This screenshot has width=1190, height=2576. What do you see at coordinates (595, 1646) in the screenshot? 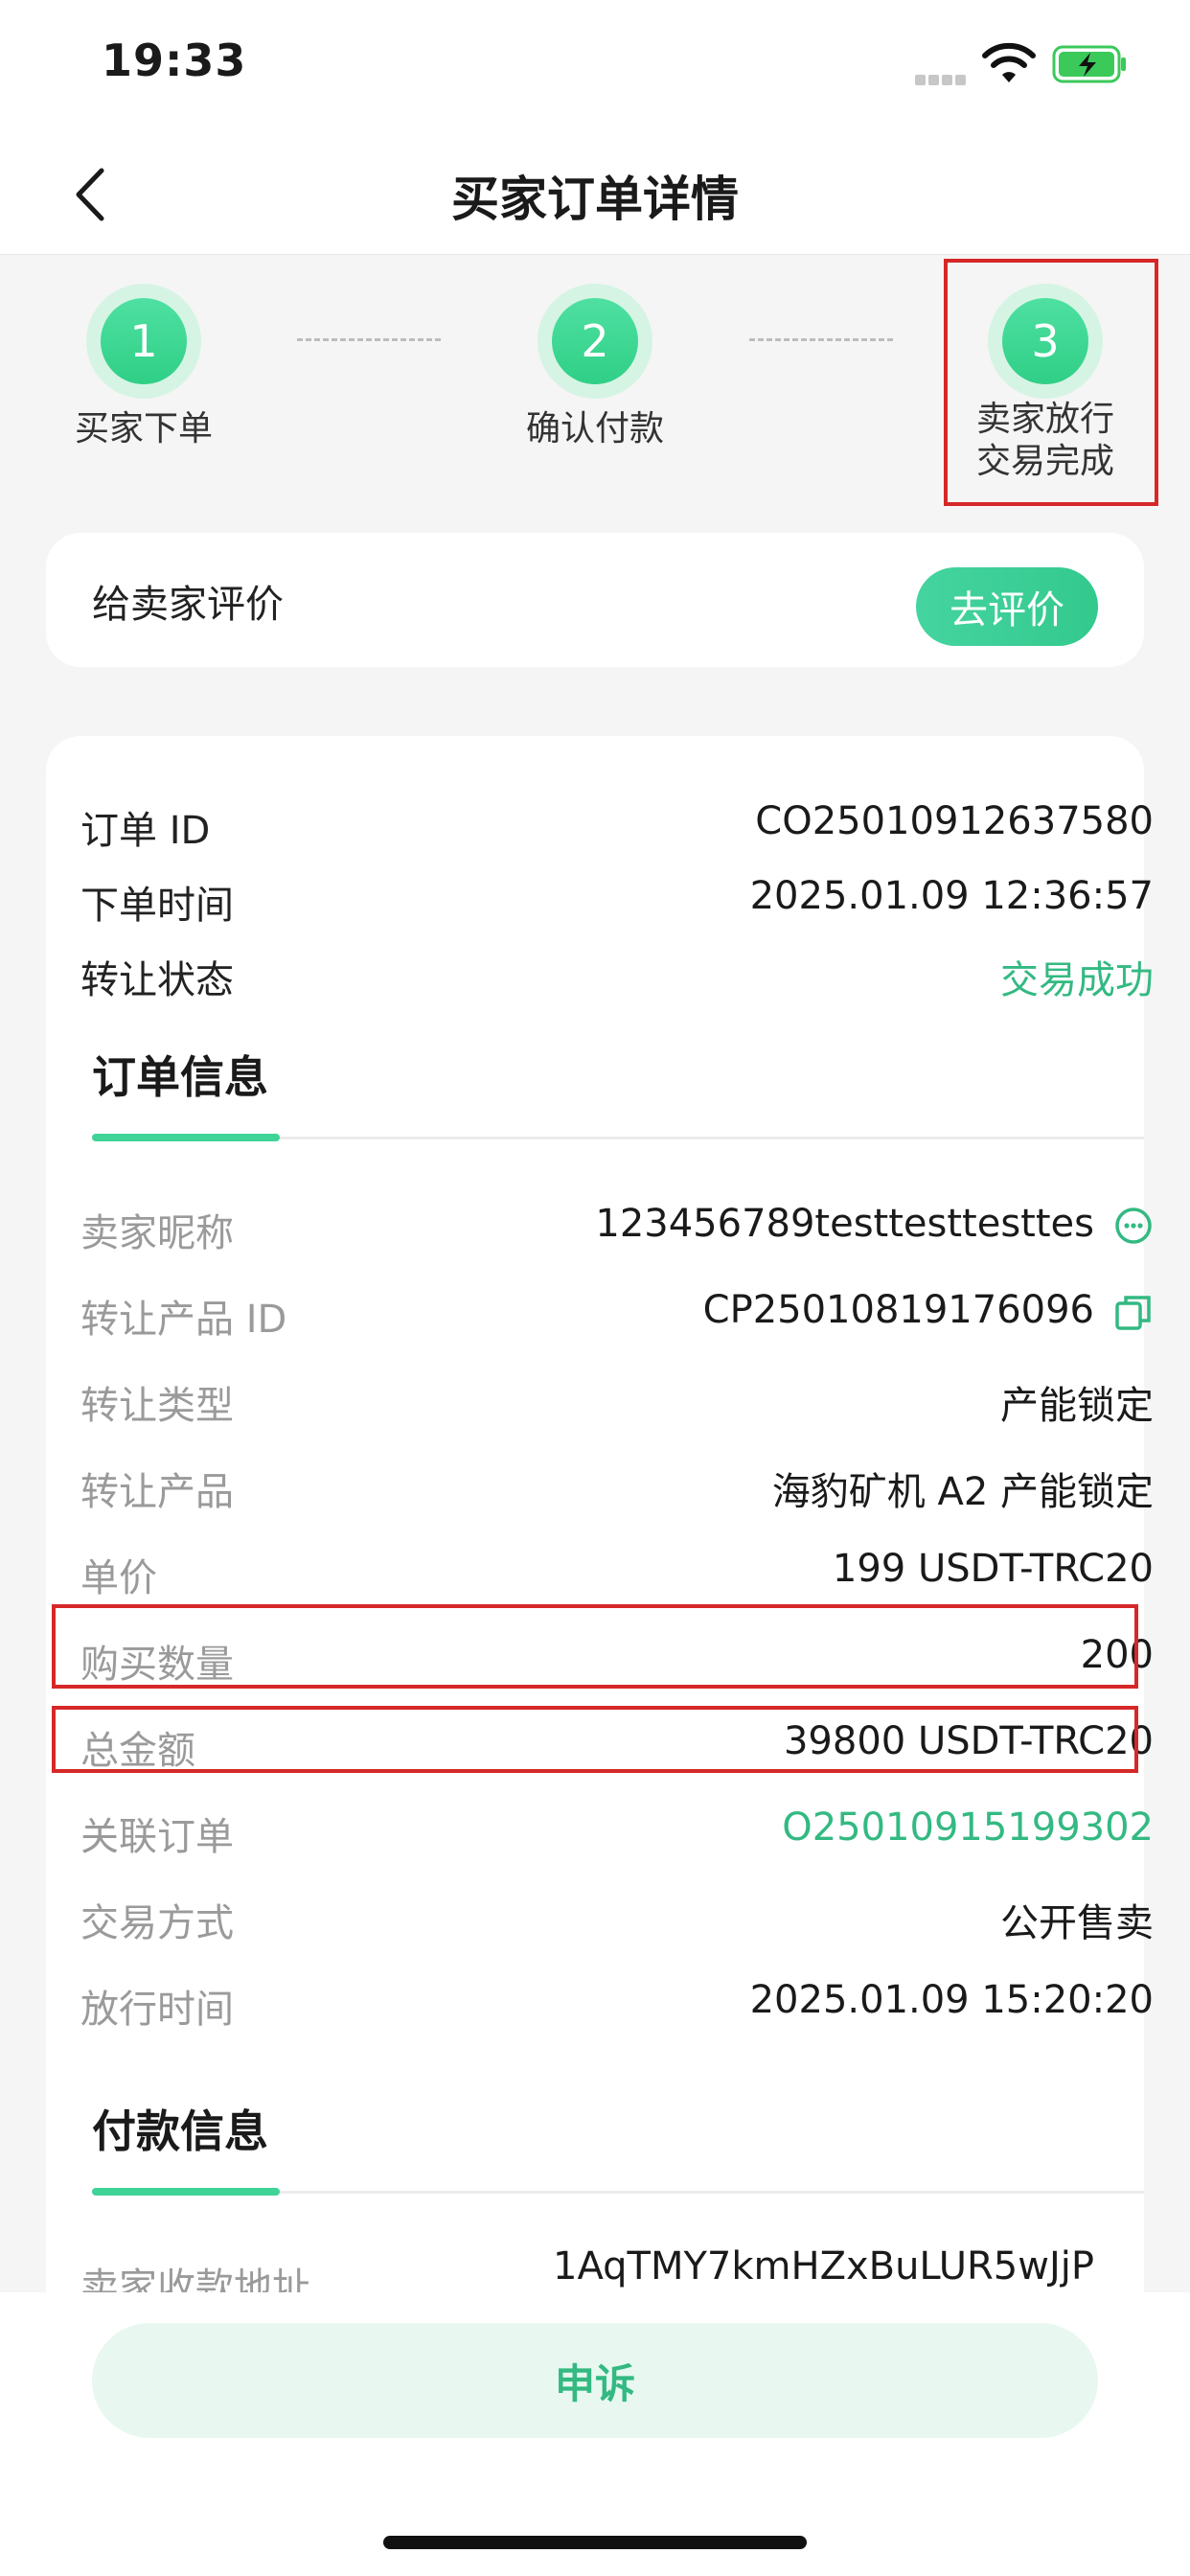
I see `highlight-box-quantity` at bounding box center [595, 1646].